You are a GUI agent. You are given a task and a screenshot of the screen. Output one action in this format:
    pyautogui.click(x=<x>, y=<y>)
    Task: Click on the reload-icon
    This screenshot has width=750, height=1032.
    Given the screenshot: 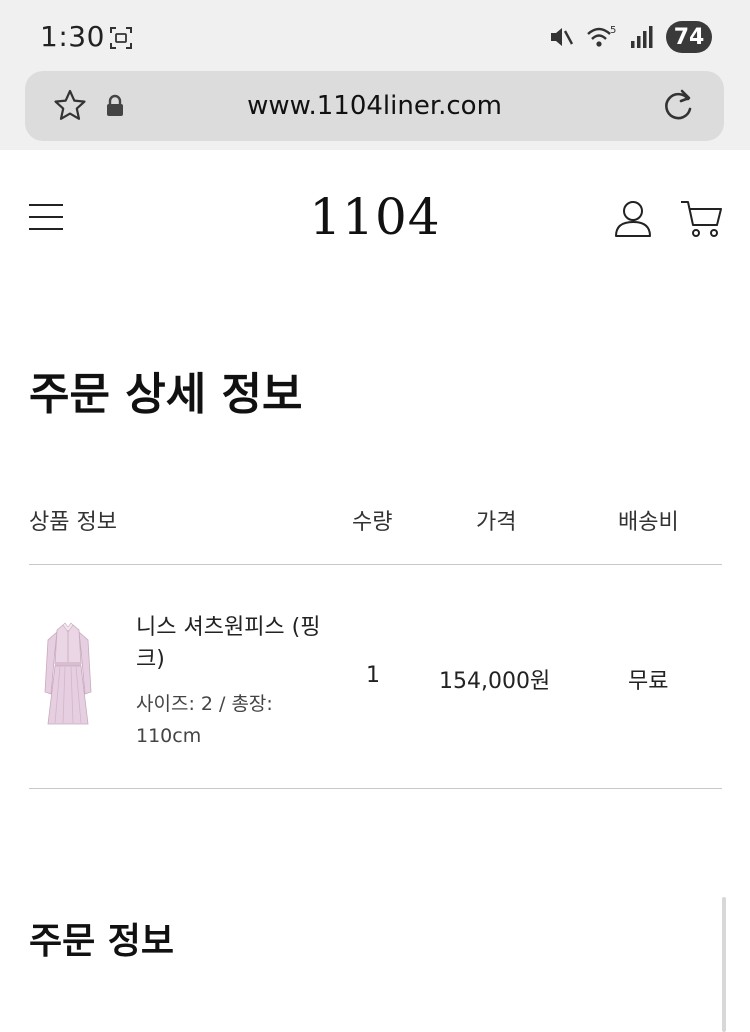 What is the action you would take?
    pyautogui.click(x=678, y=106)
    